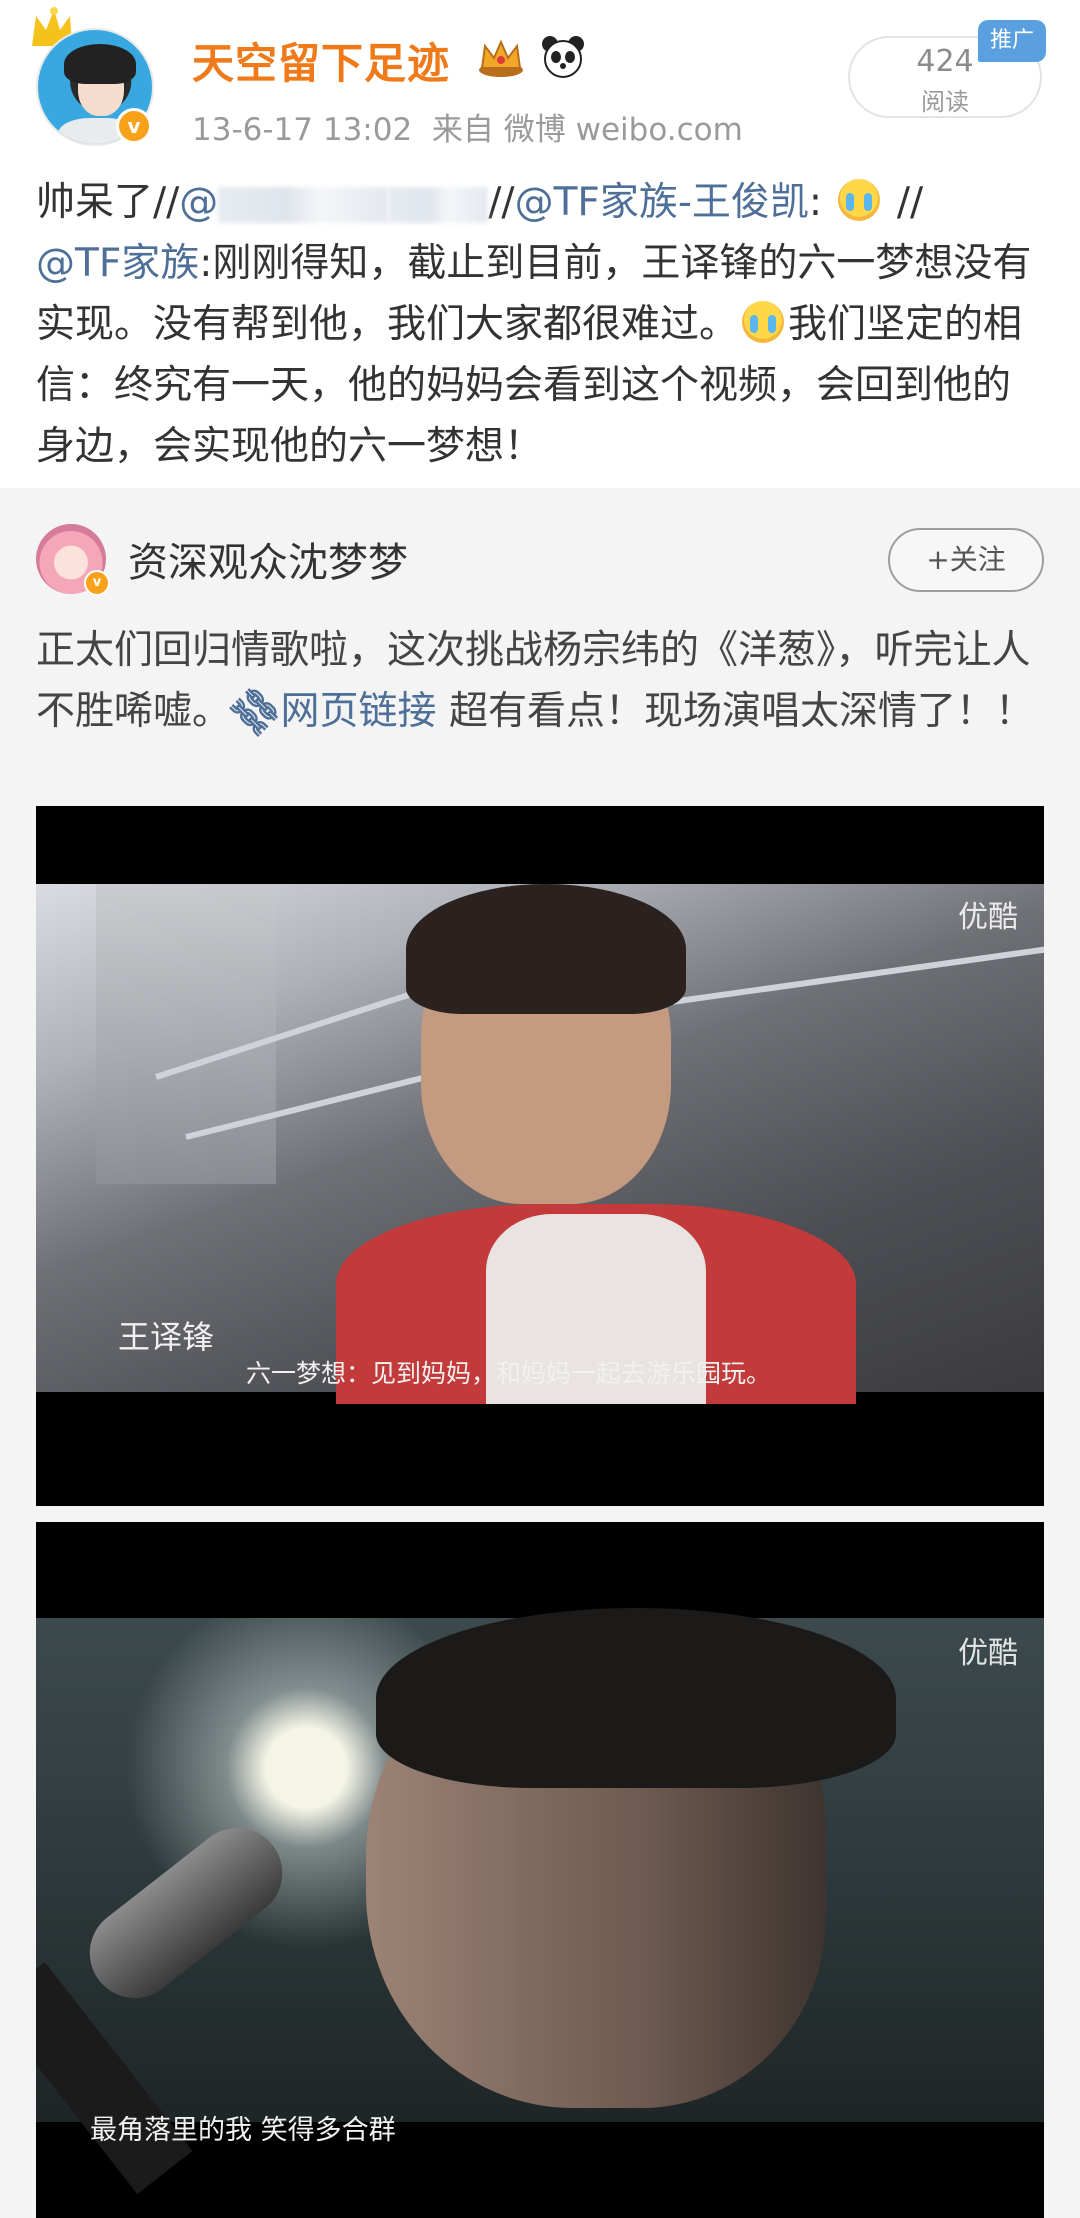 The width and height of the screenshot is (1080, 2218). What do you see at coordinates (117, 263) in the screenshot?
I see `mention-tf-family: @TF家族` at bounding box center [117, 263].